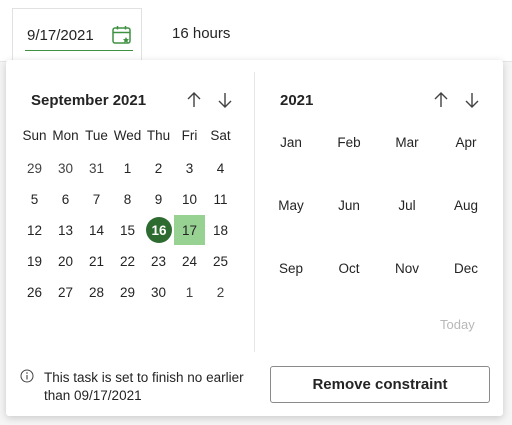 This screenshot has height=425, width=512. Describe the element at coordinates (291, 268) in the screenshot. I see `month-sep: Sep` at that location.